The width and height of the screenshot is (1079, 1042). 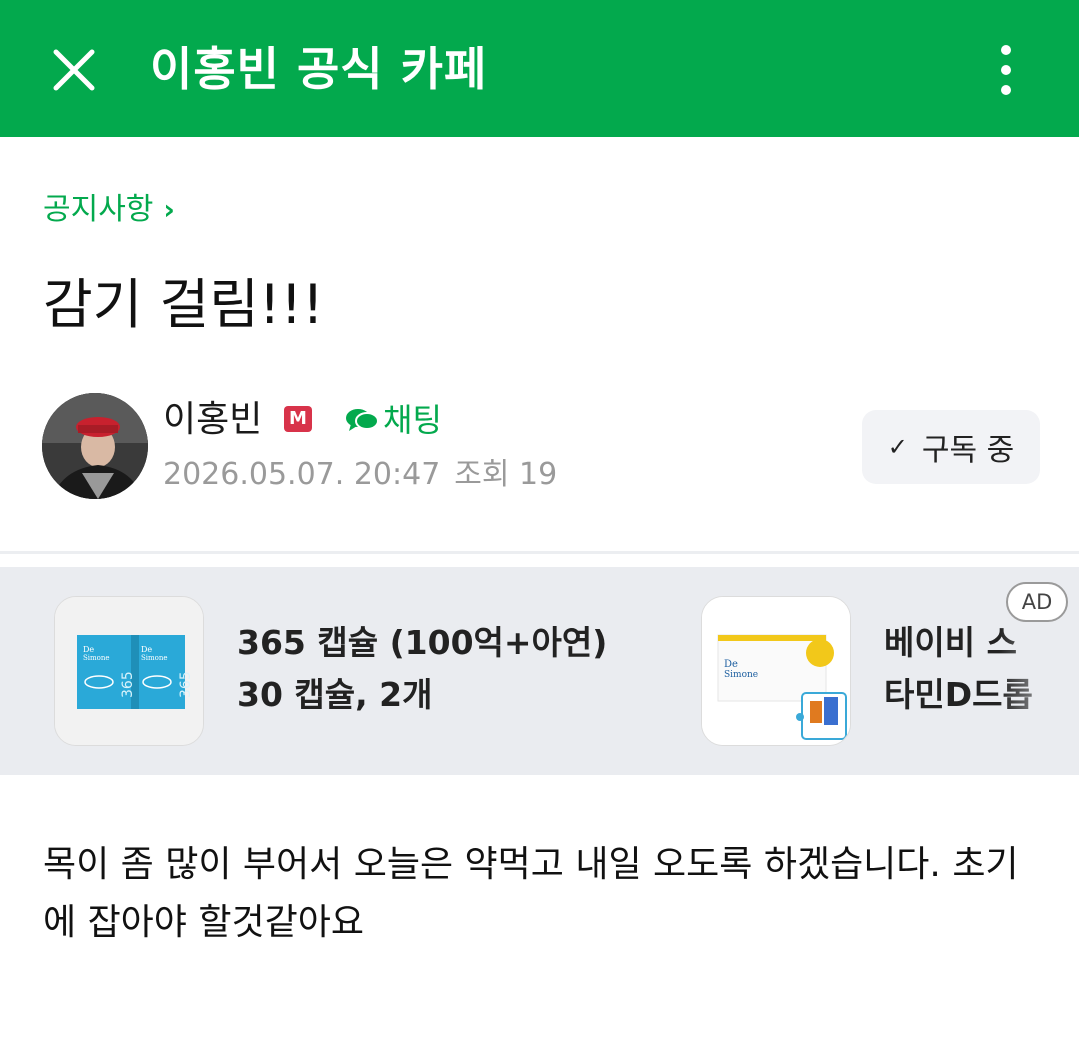 I want to click on chat-button: 채팅, so click(x=393, y=420).